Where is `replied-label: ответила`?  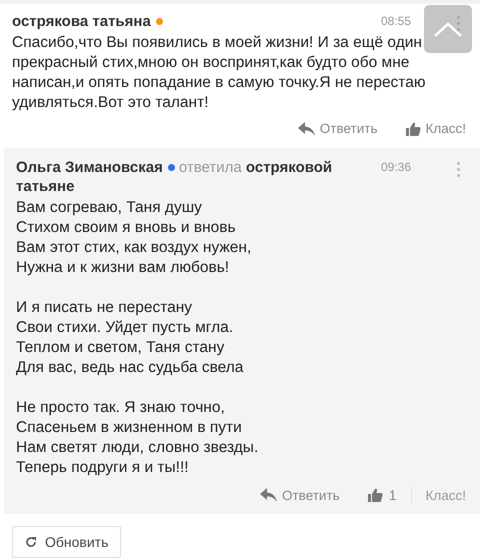 replied-label: ответила is located at coordinates (210, 167).